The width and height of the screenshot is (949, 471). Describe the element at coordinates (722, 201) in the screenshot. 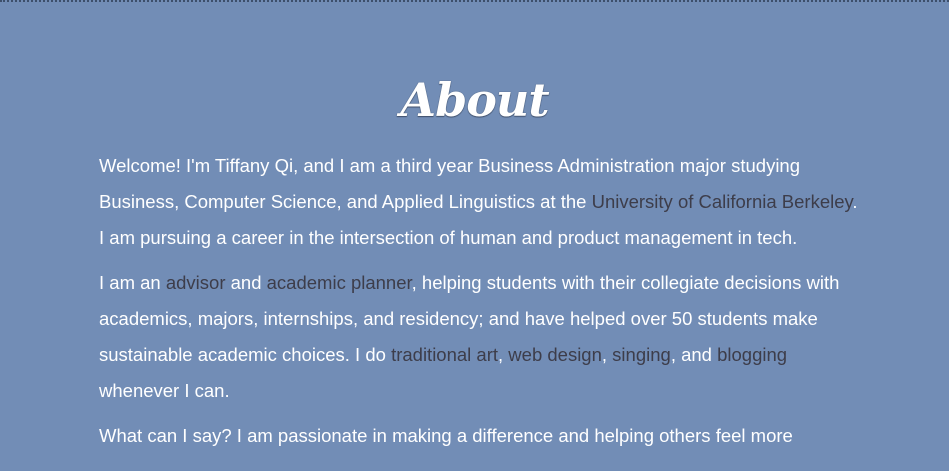

I see `university-link: University of California Berkeley` at that location.